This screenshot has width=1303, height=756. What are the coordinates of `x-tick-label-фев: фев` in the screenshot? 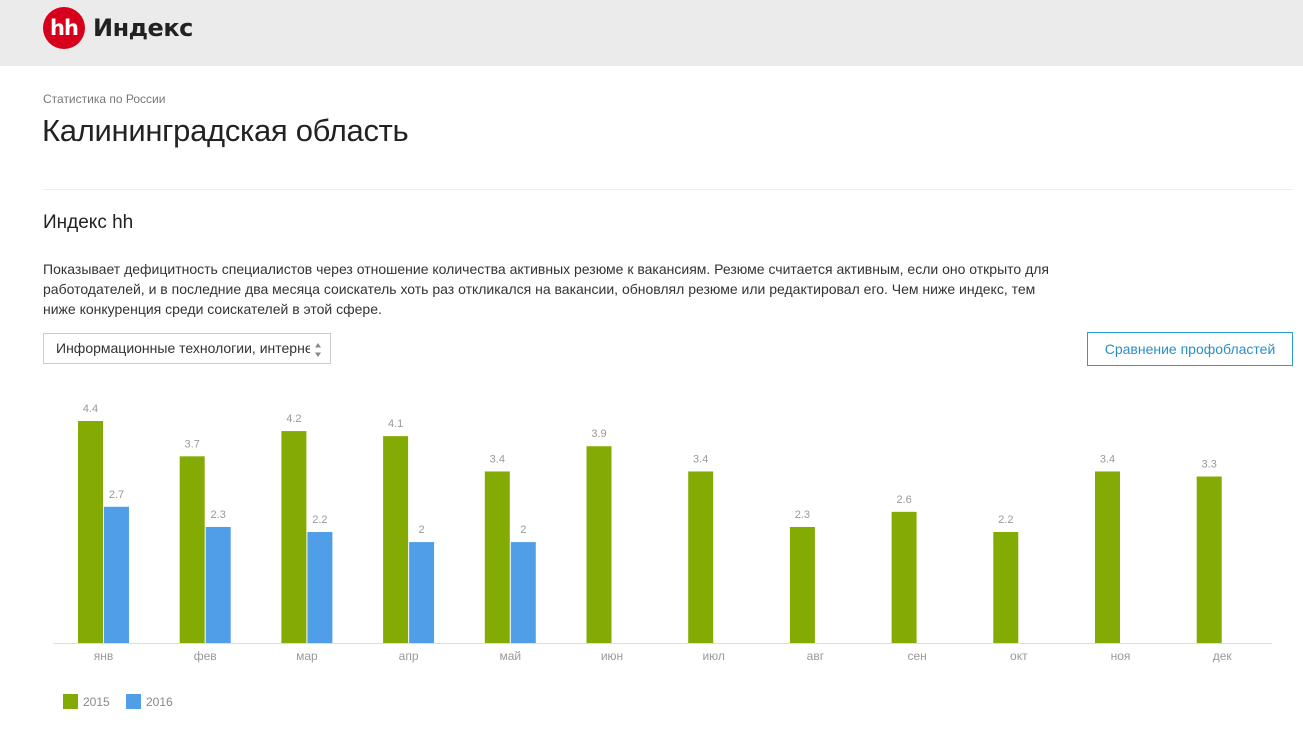 It's located at (205, 656).